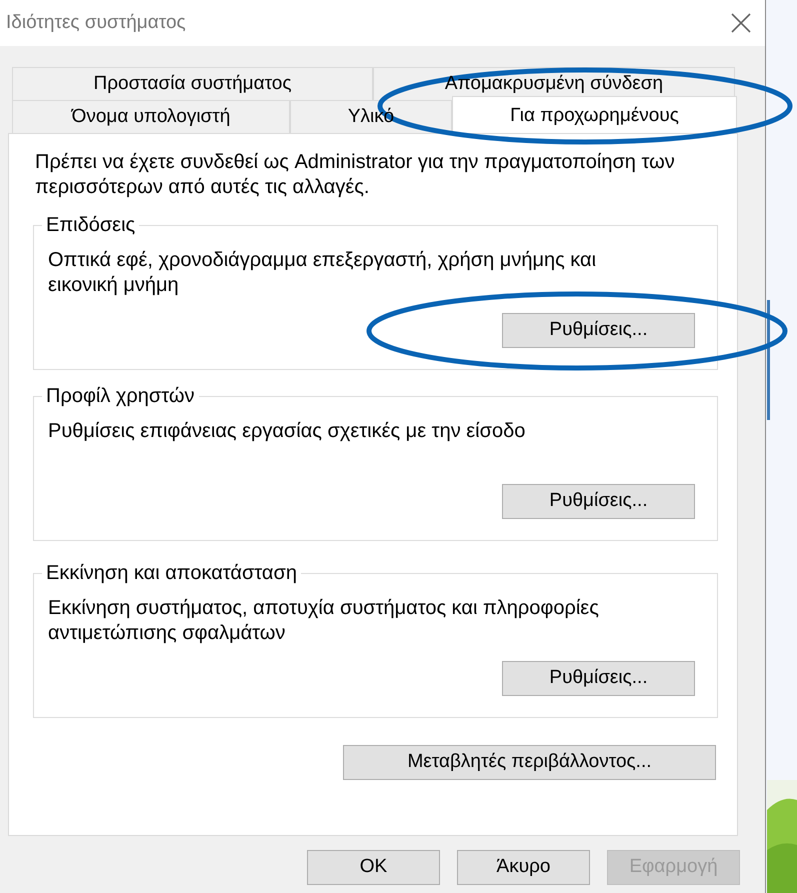  I want to click on tab: Για προχωρημένους, so click(594, 114).